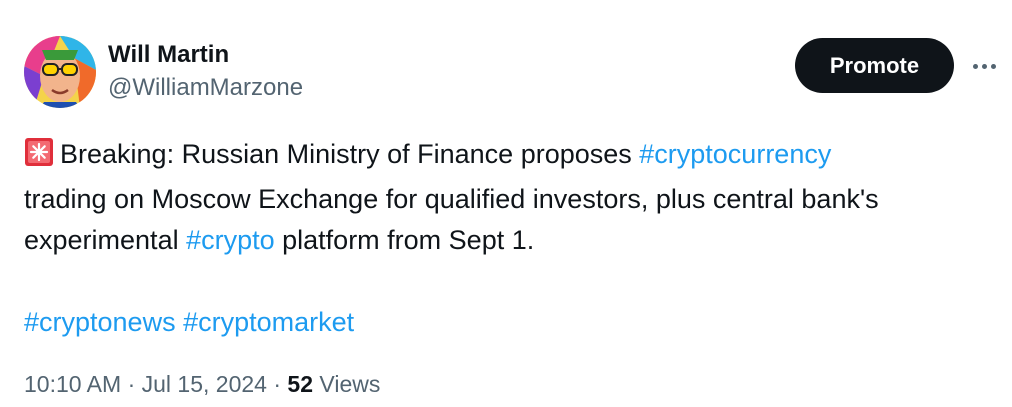 The image size is (1012, 407). What do you see at coordinates (205, 71) in the screenshot?
I see `author-block: Will Martin @WilliamMarzone` at bounding box center [205, 71].